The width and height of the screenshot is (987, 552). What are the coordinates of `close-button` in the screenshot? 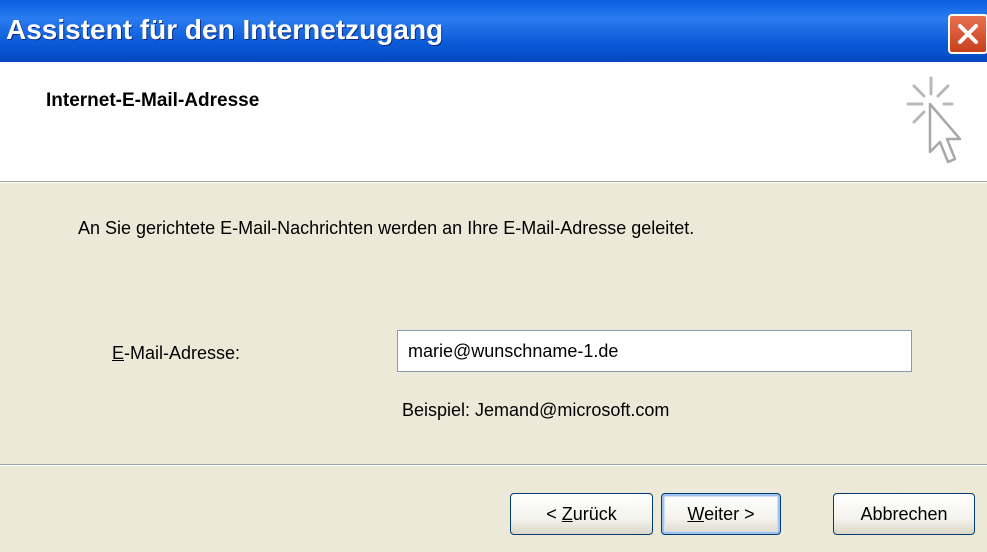 It's located at (967, 34).